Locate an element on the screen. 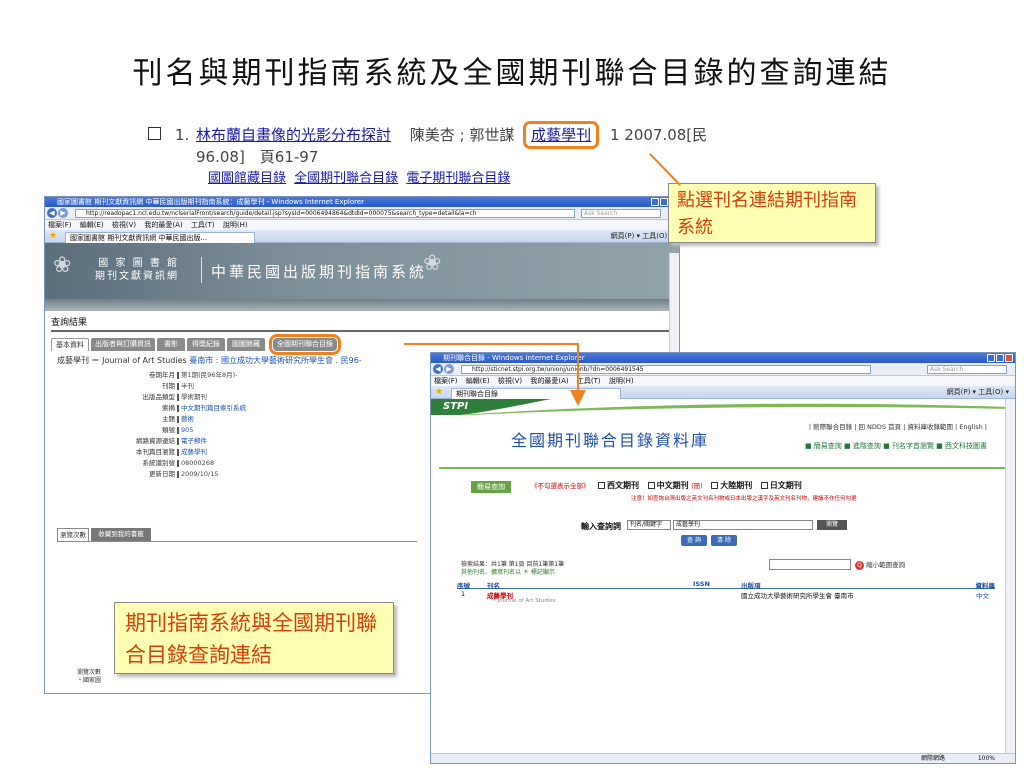 The image size is (1024, 768). col-issn: ISSN is located at coordinates (701, 584).